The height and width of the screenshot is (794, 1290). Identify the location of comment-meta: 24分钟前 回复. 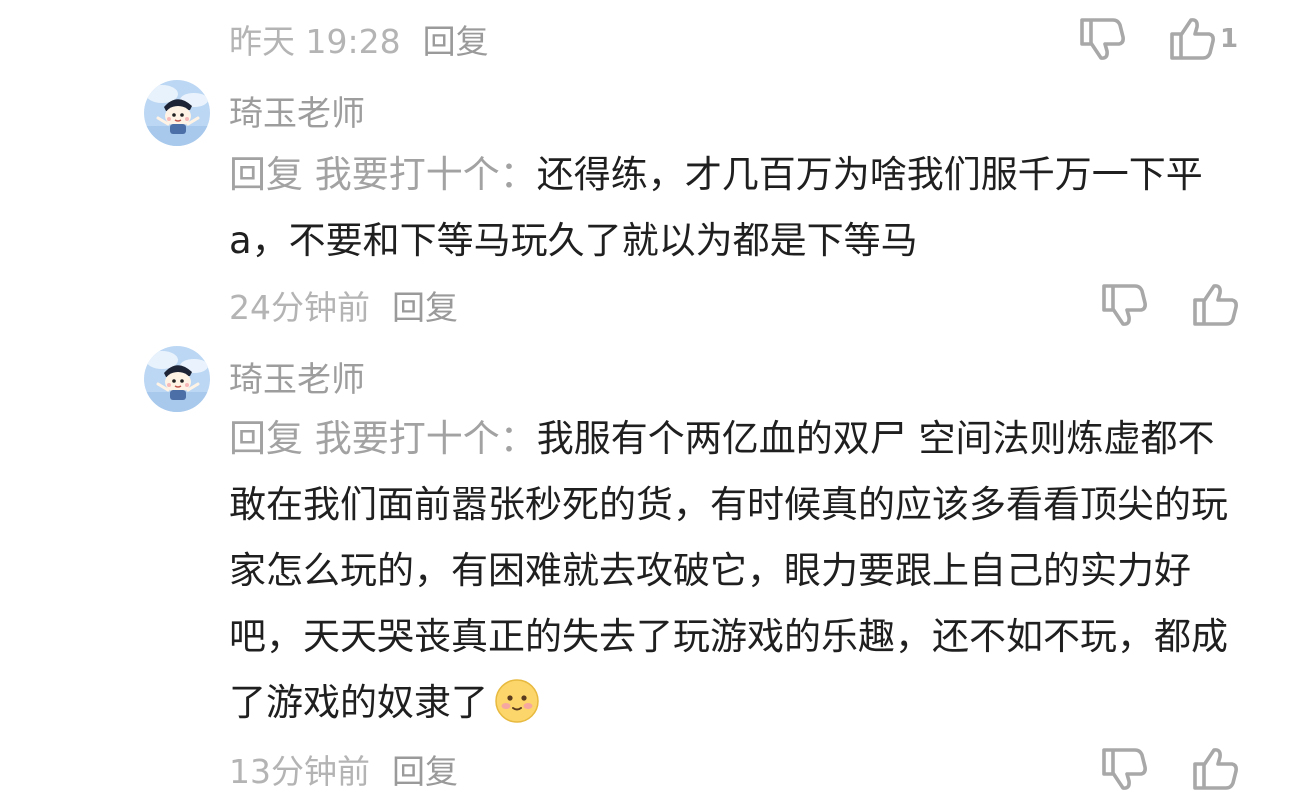
(343, 305).